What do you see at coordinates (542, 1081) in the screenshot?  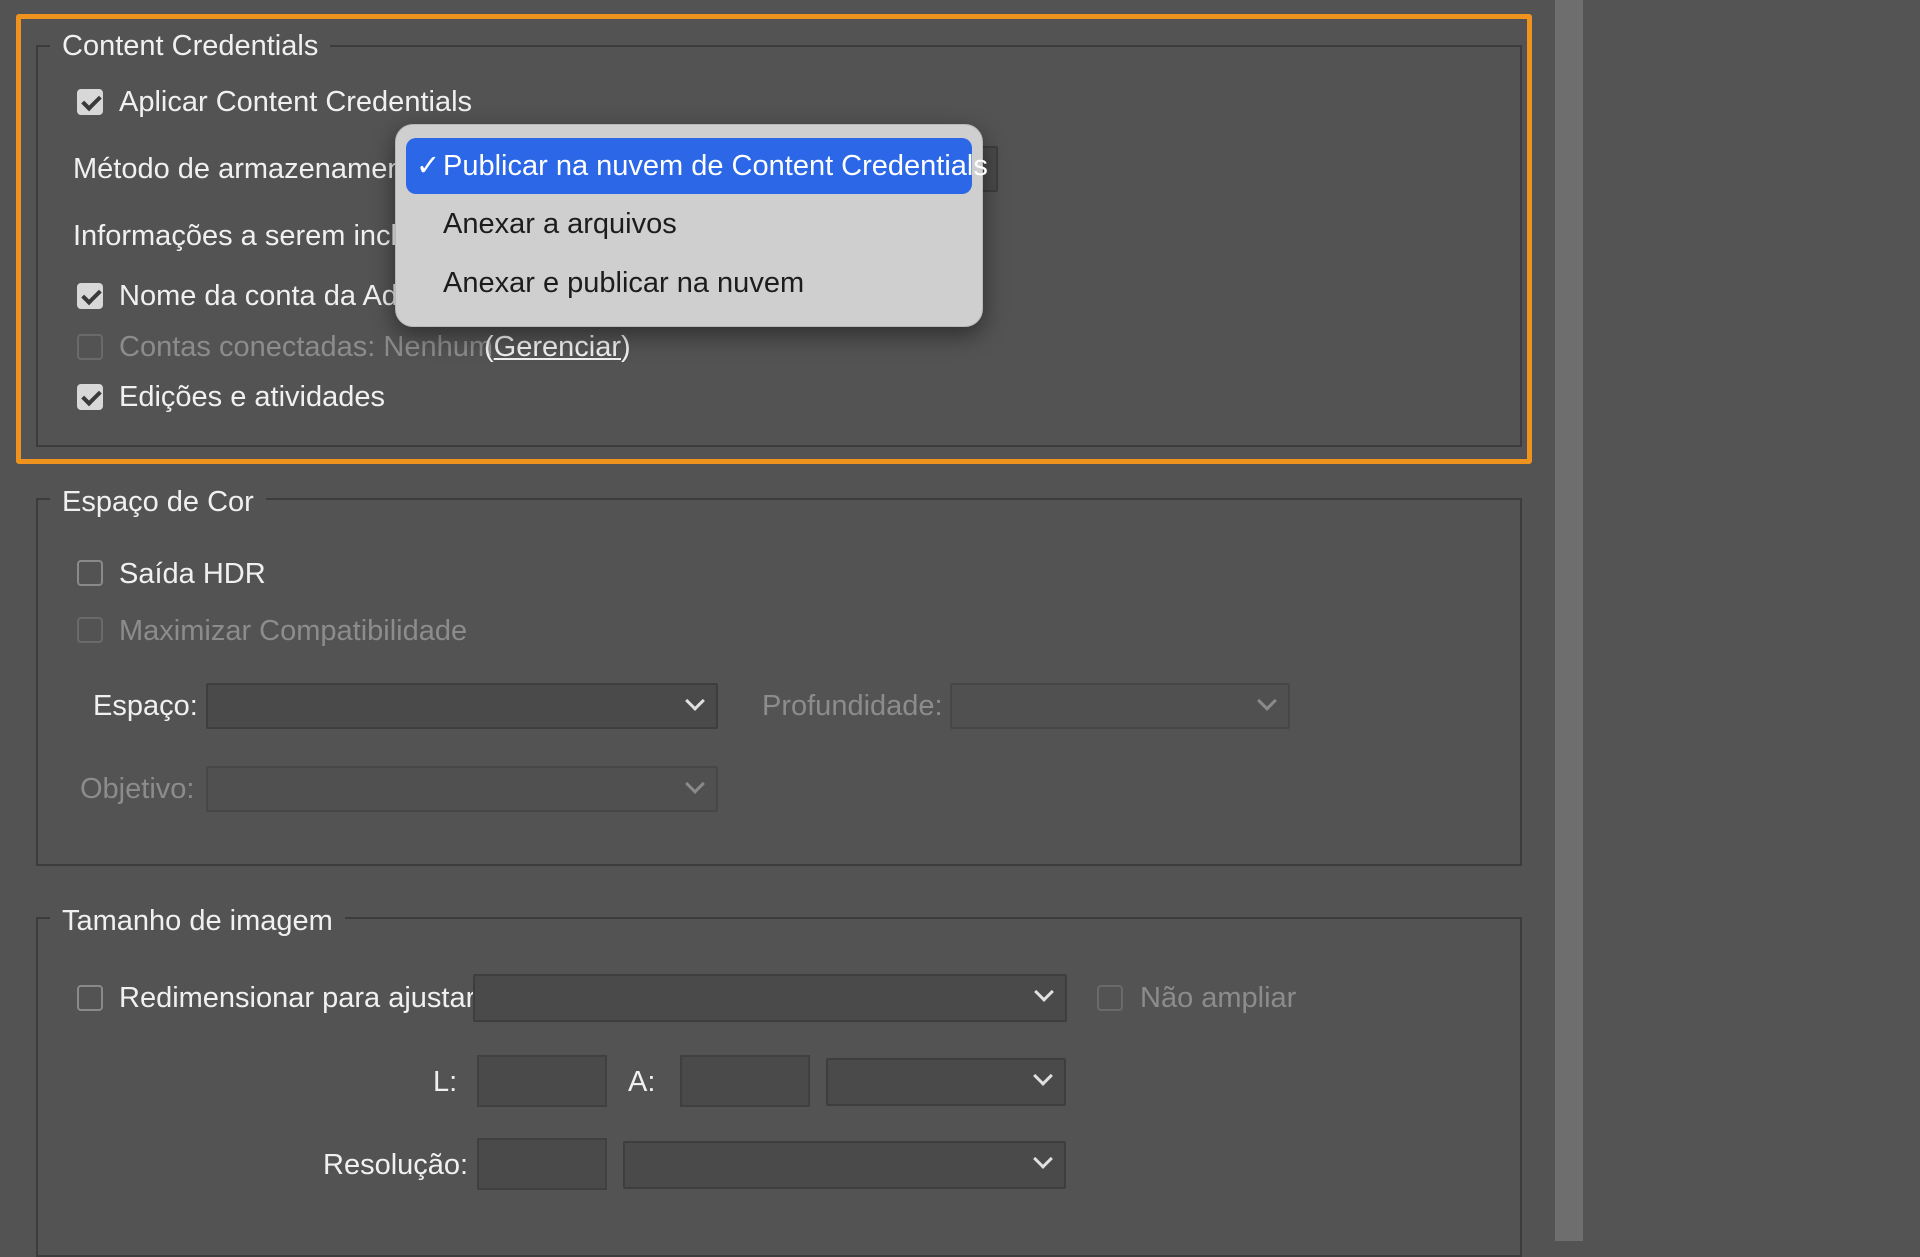 I see `width-input` at bounding box center [542, 1081].